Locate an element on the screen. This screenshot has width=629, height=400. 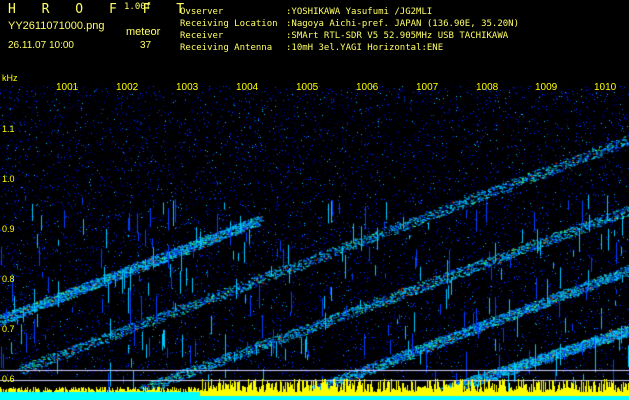
x-tick-label: 1010 is located at coordinates (605, 87).